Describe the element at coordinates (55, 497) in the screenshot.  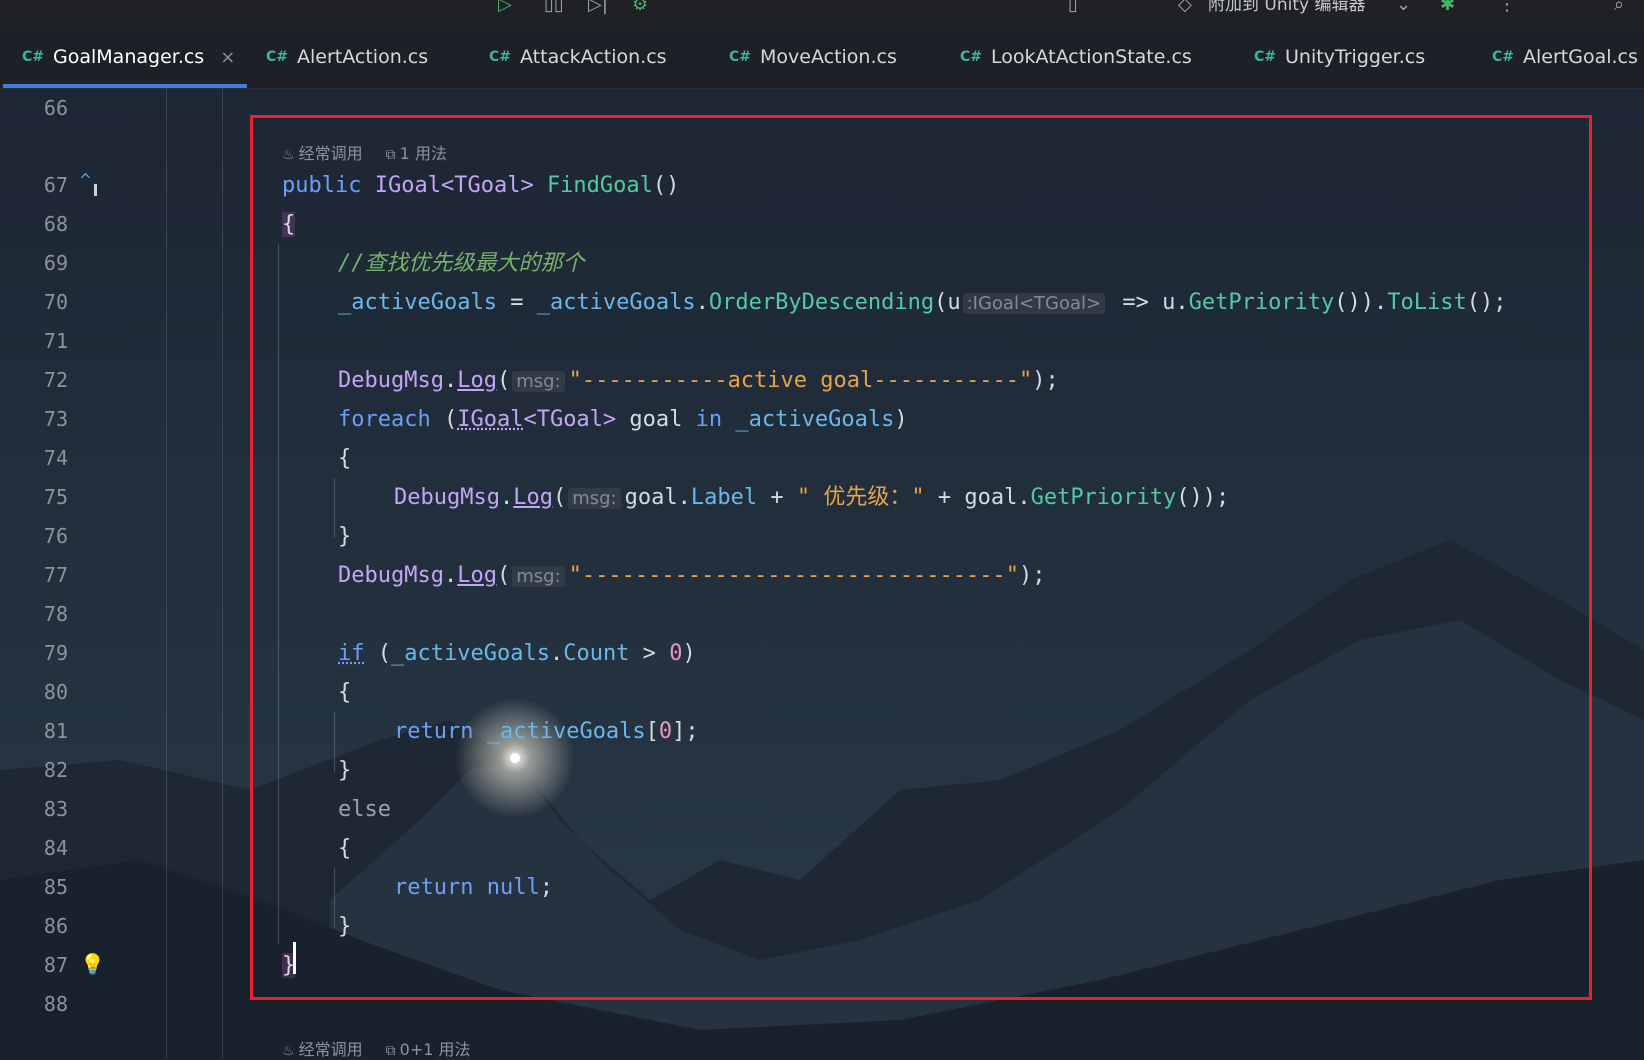
I see `line-number: 75` at that location.